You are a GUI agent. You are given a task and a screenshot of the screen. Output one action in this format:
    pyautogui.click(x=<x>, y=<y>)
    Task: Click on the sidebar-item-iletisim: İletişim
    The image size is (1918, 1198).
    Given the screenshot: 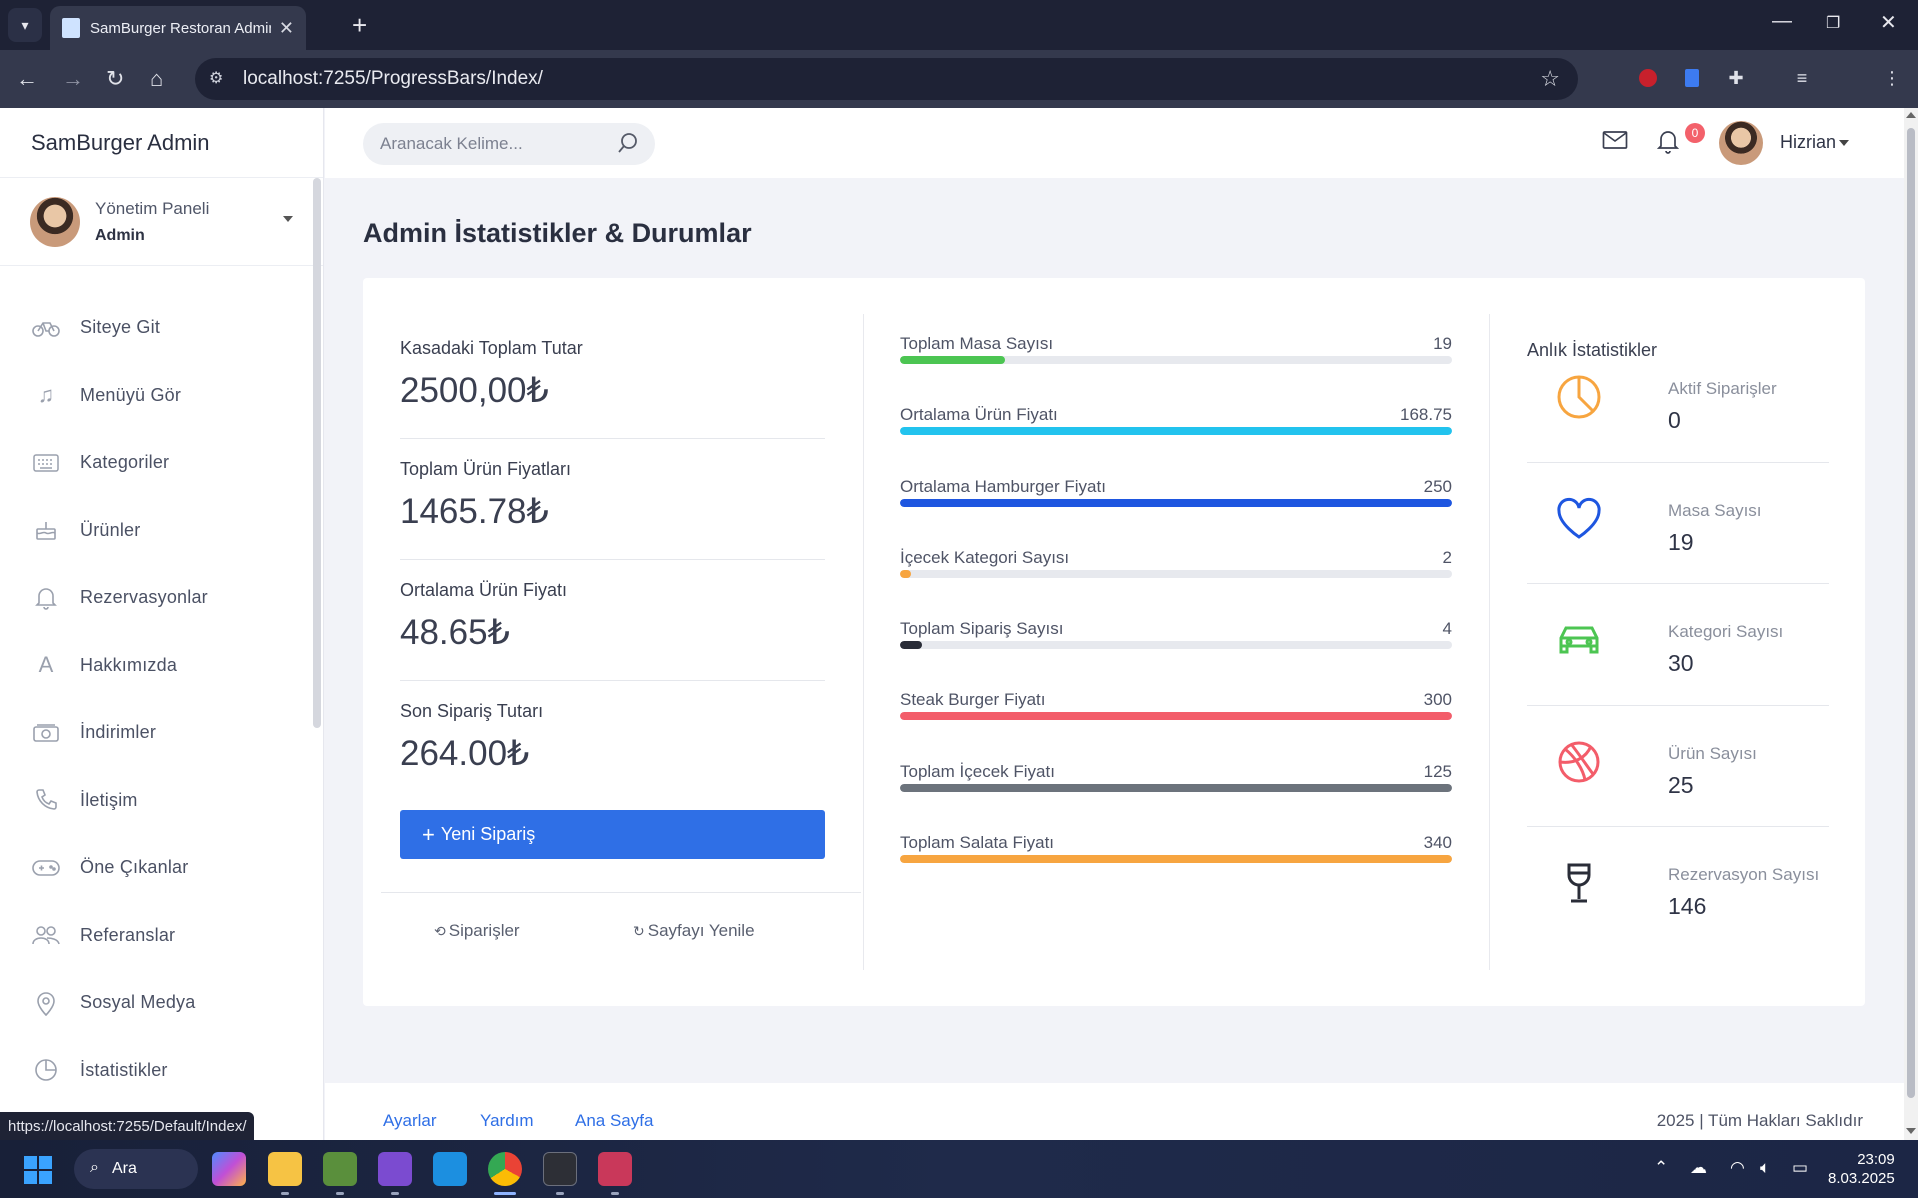 What is the action you would take?
    pyautogui.click(x=161, y=801)
    